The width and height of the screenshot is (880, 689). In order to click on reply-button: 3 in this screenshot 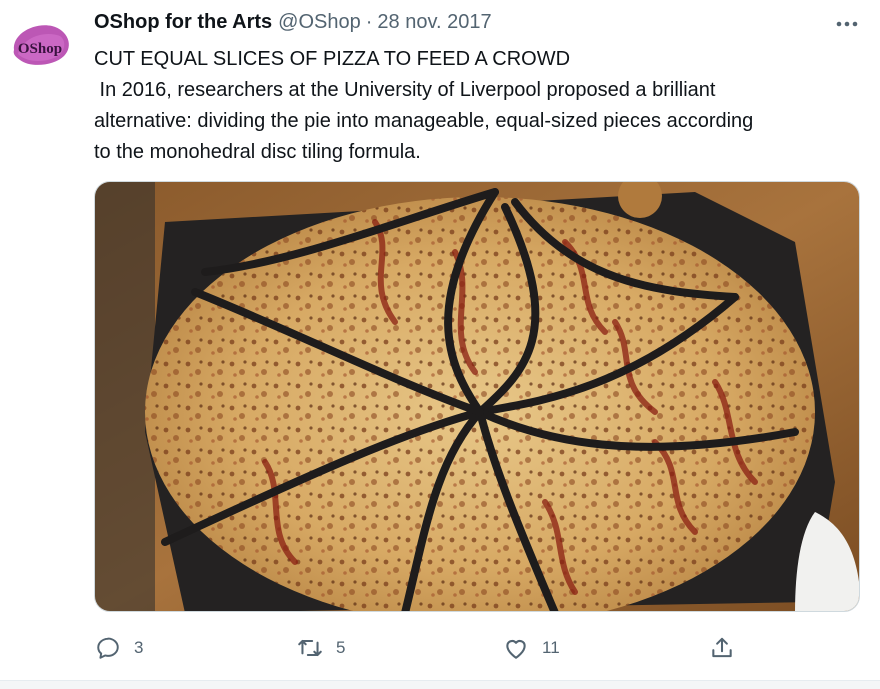, I will do `click(118, 648)`.